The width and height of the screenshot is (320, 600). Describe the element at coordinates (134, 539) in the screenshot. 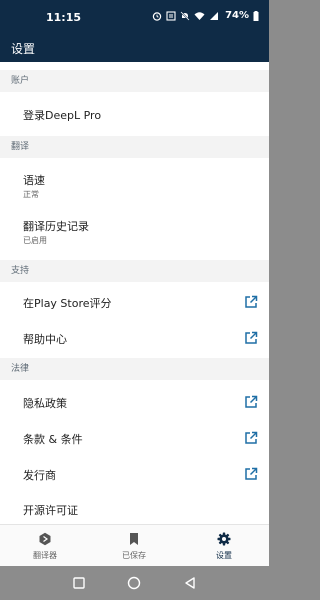

I see `bookmark-icon` at that location.